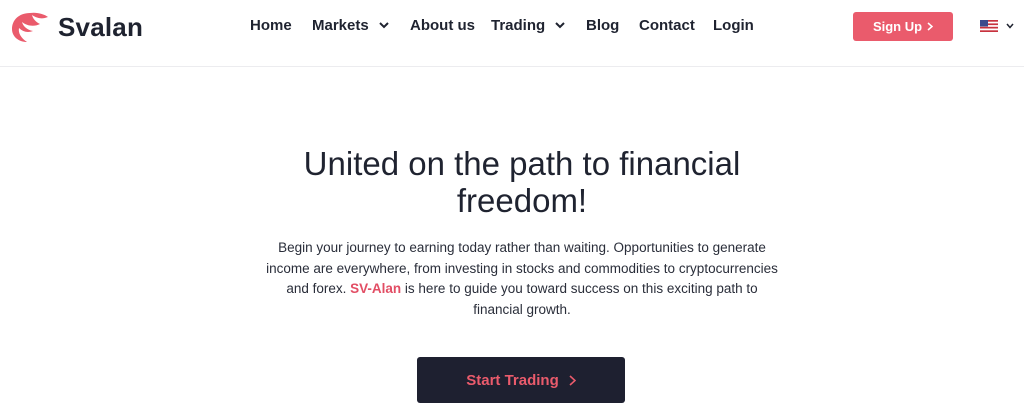 This screenshot has height=411, width=1024. I want to click on nav-item-label: About us, so click(442, 25).